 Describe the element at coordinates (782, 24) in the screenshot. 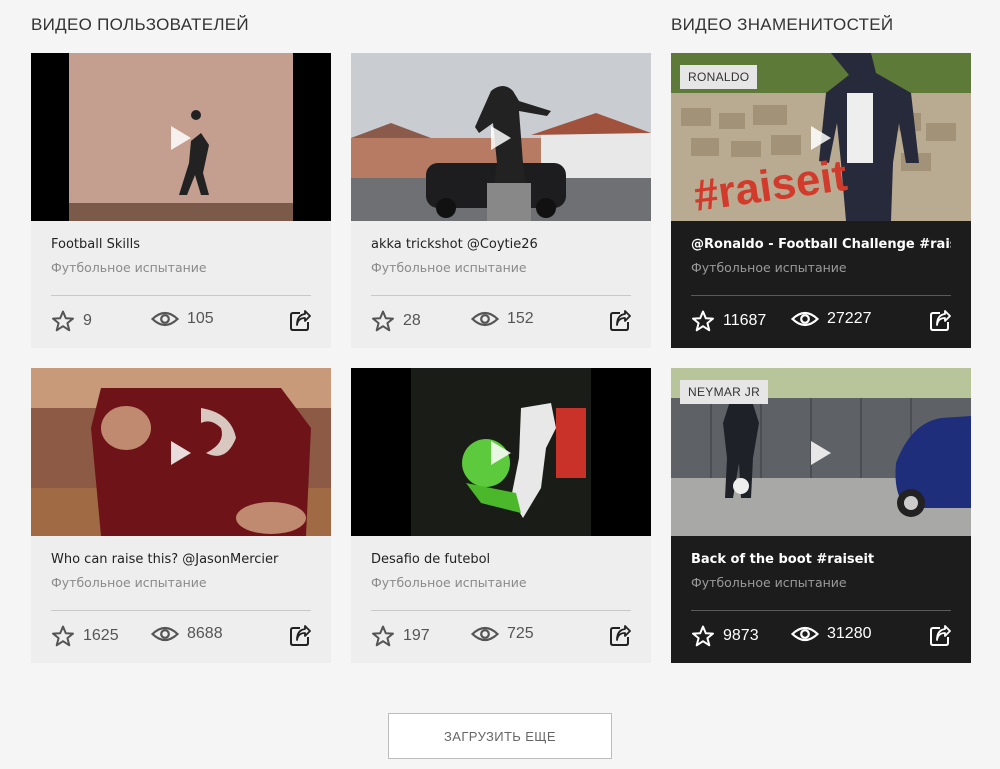

I see `celebrity-videos-title: ВИДЕО ЗНАМЕНИТОСТЕЙ` at that location.